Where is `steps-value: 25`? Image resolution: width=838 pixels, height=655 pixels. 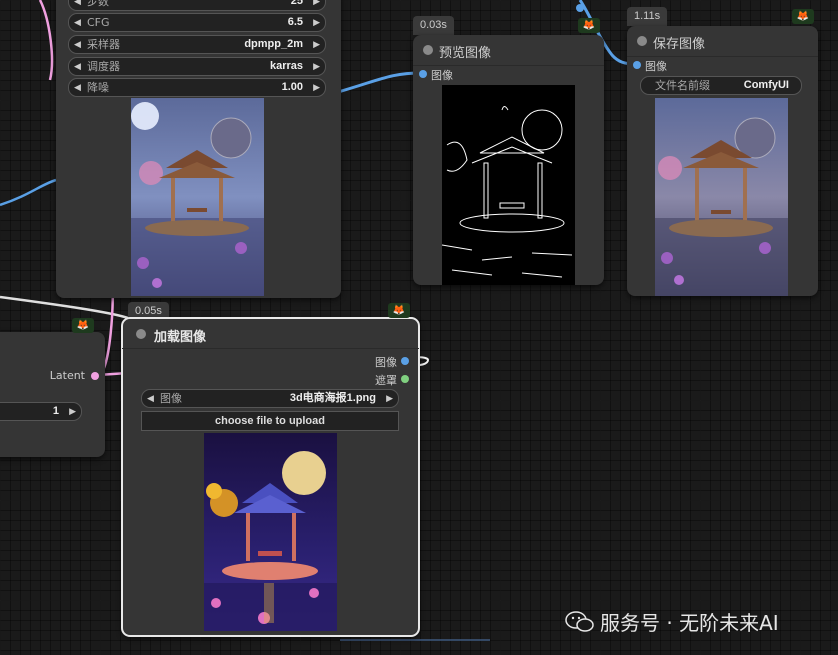
steps-value: 25 is located at coordinates (296, 3).